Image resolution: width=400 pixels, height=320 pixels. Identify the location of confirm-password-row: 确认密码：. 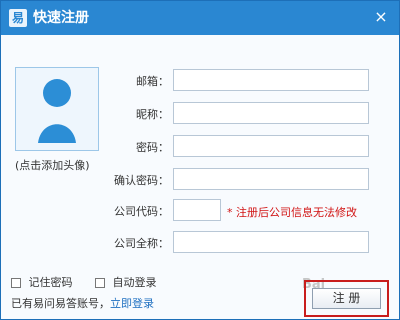
(200, 181).